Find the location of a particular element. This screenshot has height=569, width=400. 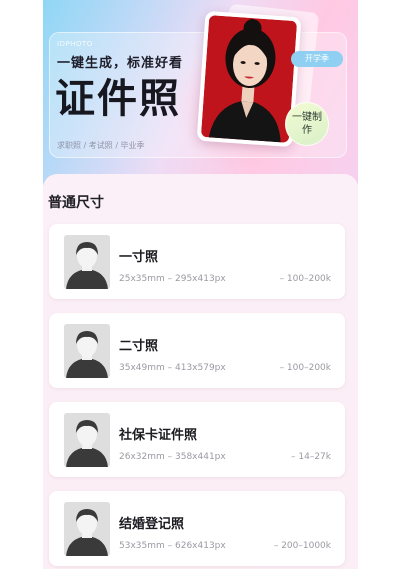

banner-brand: IDPHOTO is located at coordinates (75, 44).